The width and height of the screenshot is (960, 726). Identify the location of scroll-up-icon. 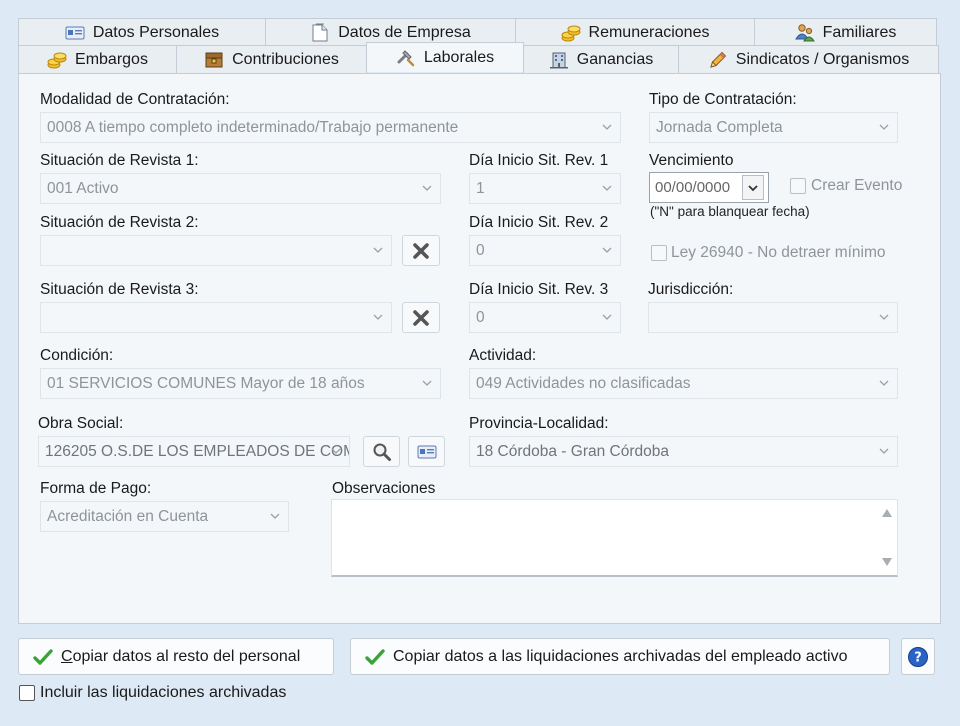
(887, 513).